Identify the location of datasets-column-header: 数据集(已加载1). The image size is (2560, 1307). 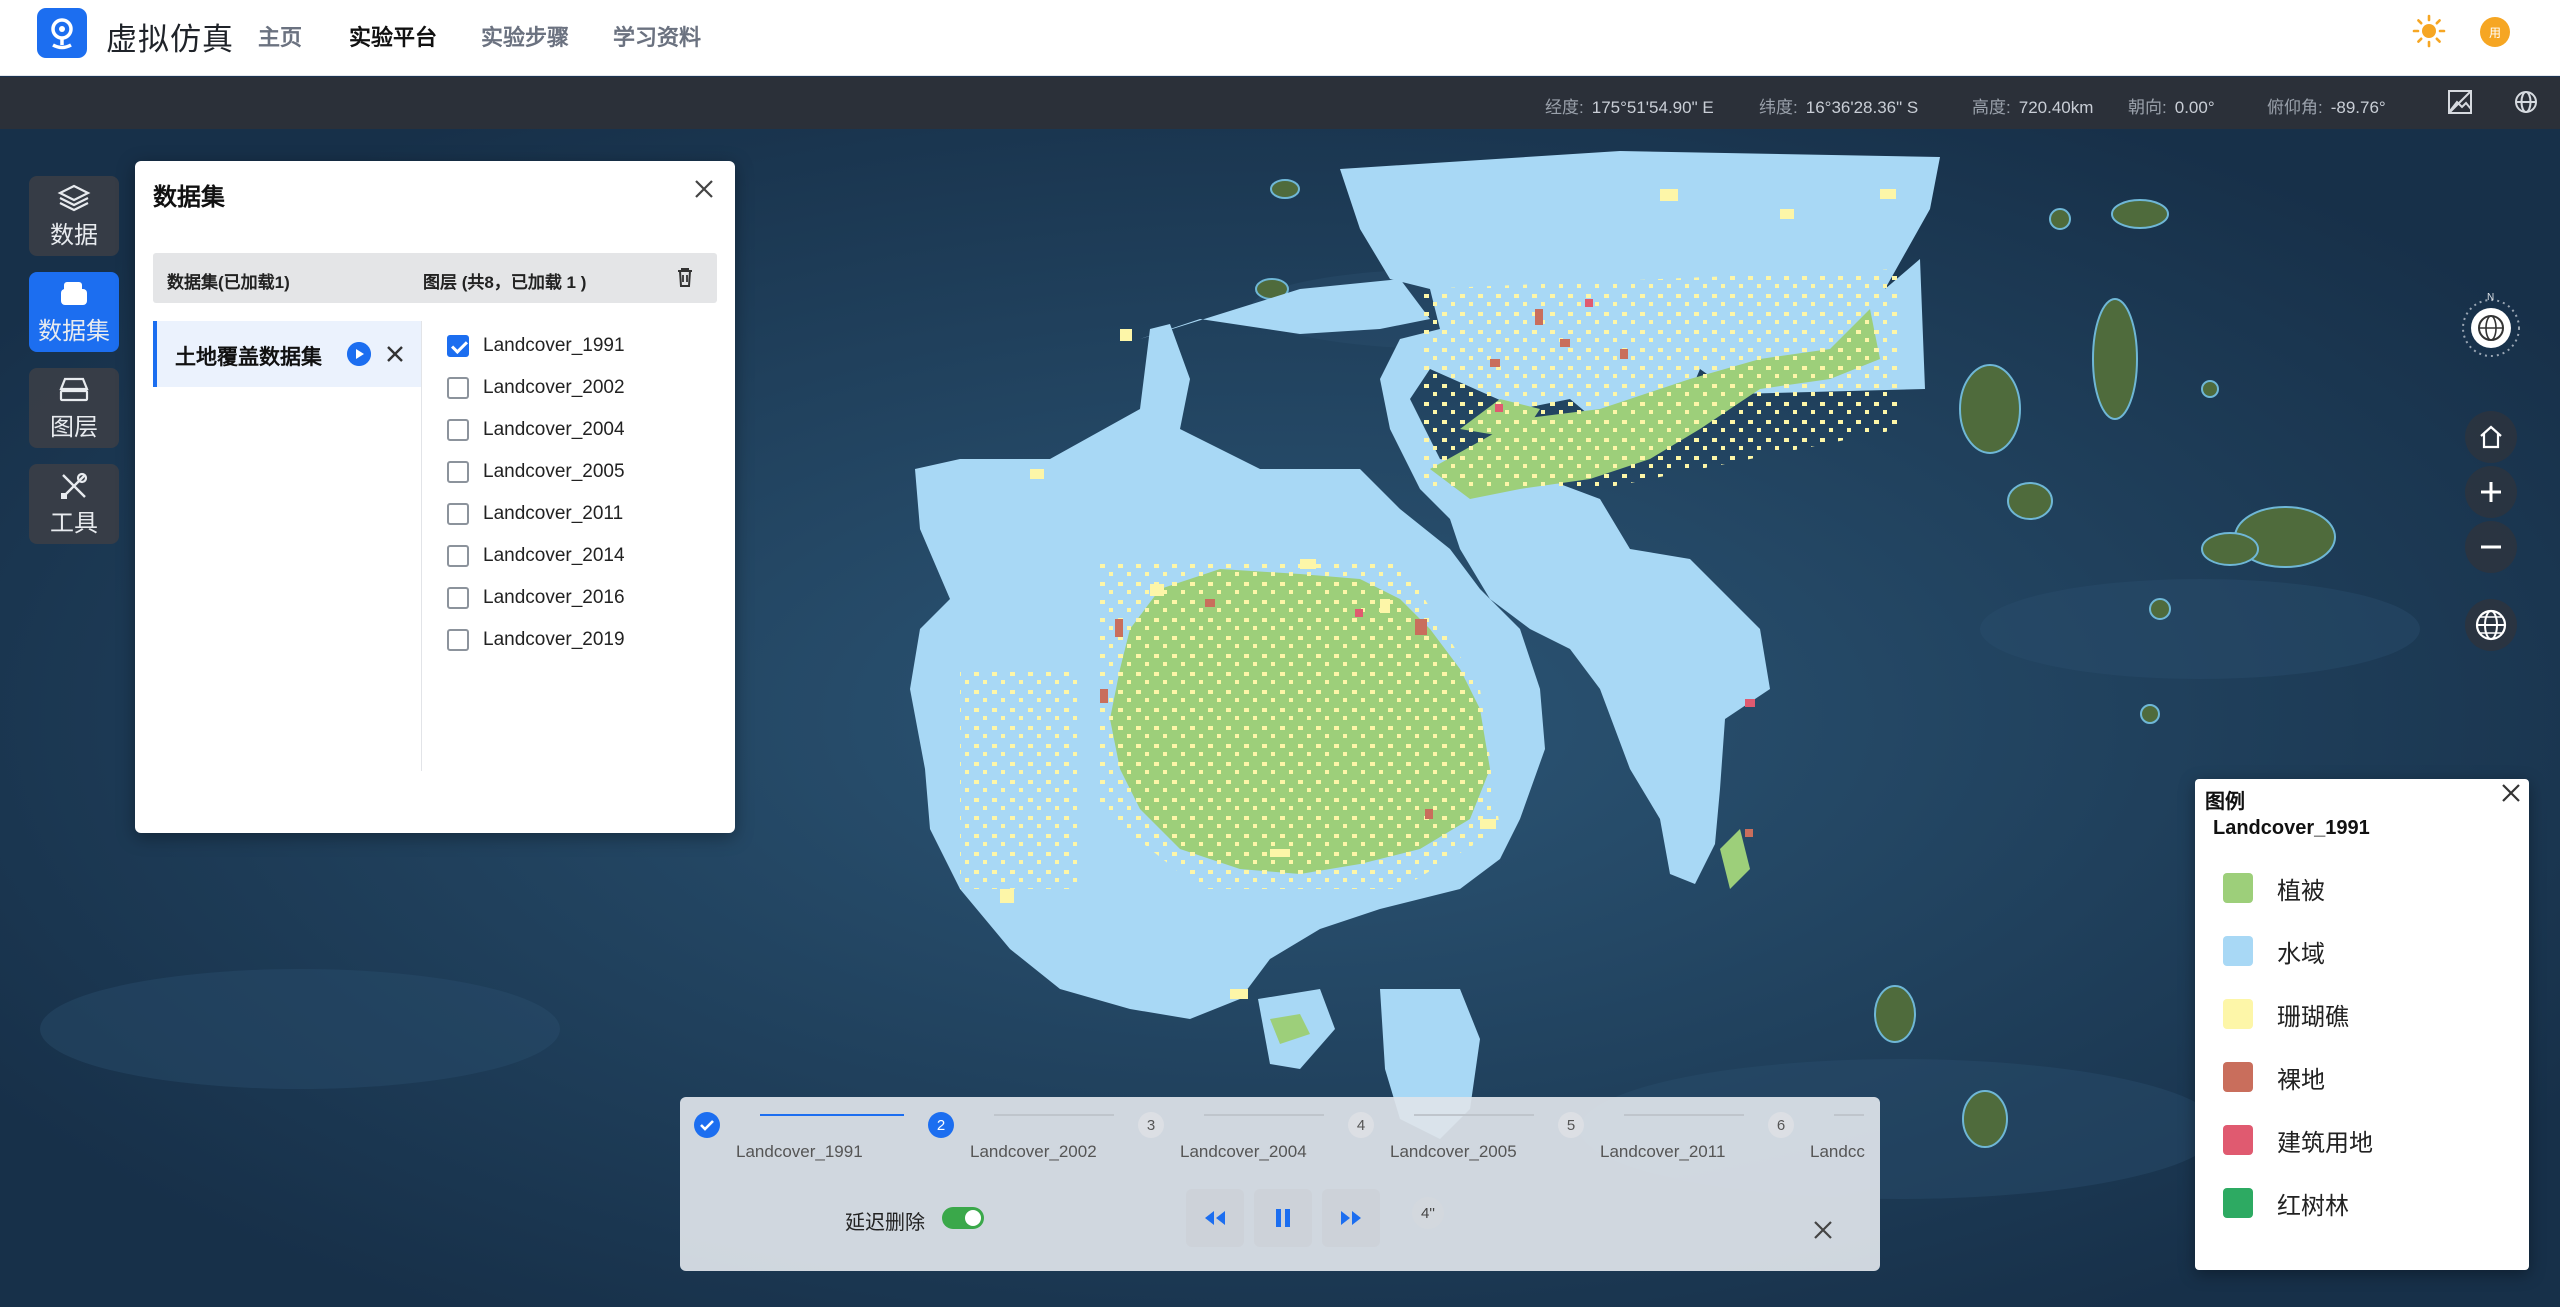
(228, 282).